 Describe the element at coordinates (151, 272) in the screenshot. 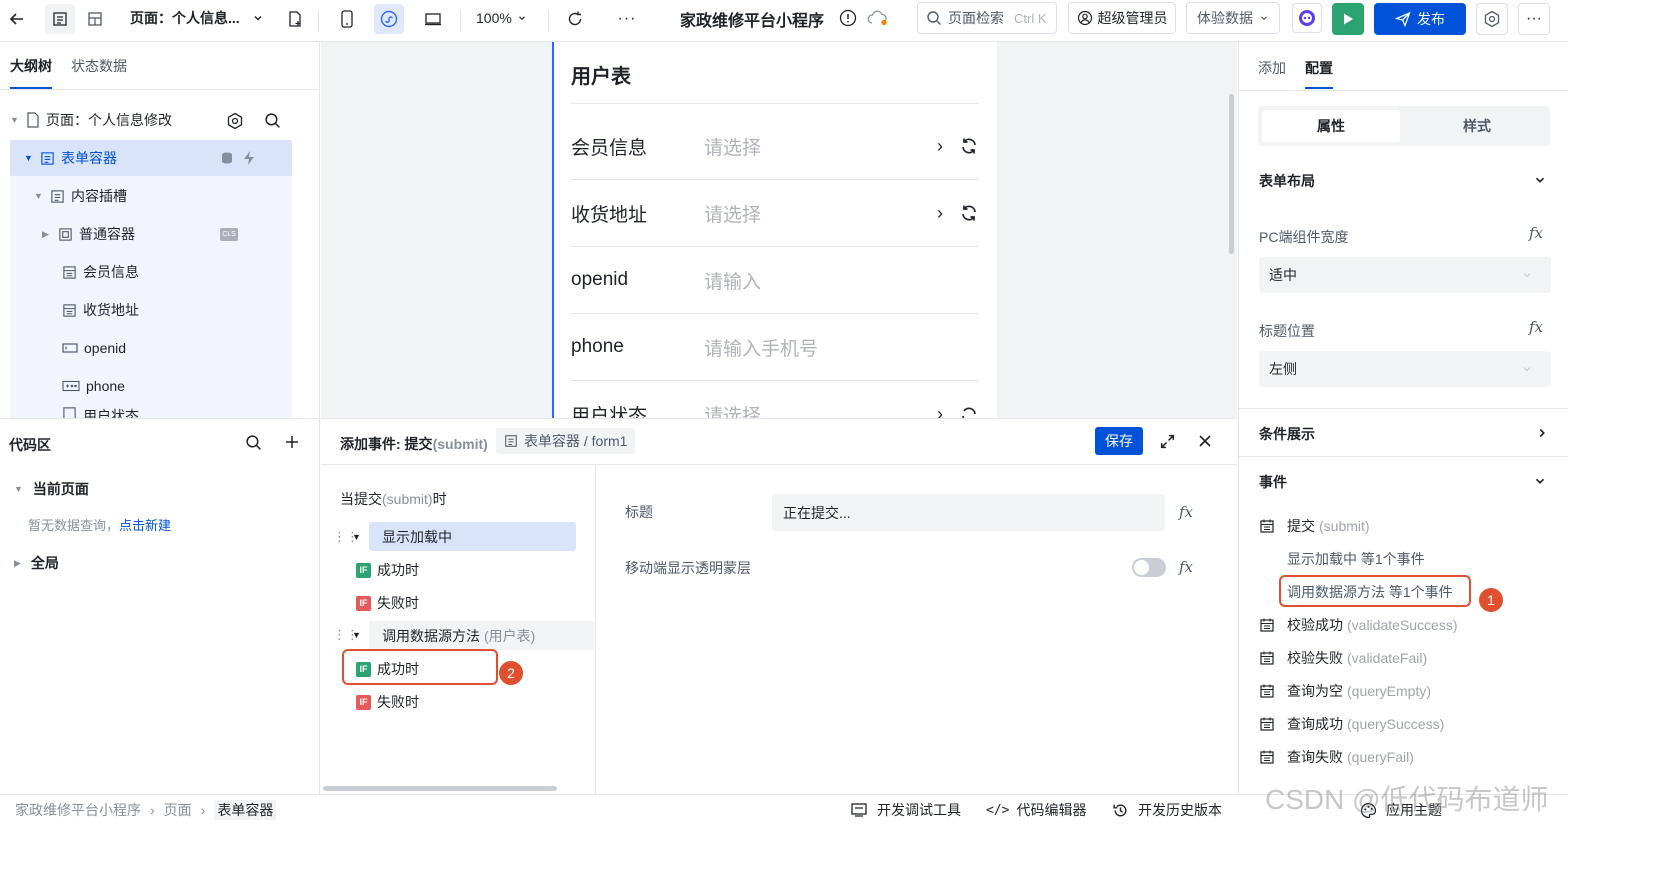

I see `tree-item-member: 会员信息` at that location.